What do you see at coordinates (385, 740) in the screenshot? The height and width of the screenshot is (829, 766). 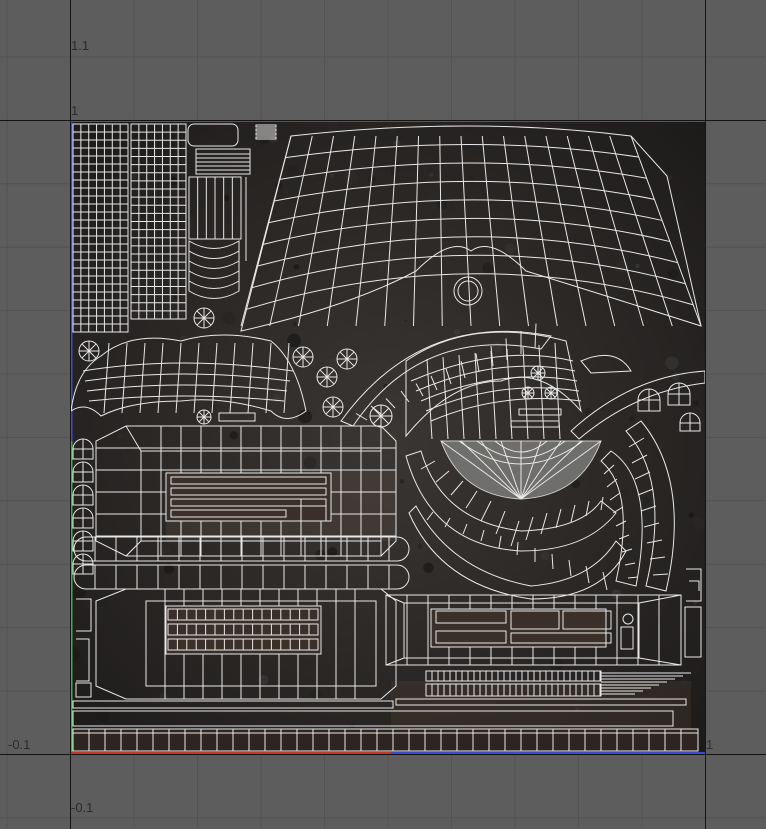 I see `bottom-strip-c` at bounding box center [385, 740].